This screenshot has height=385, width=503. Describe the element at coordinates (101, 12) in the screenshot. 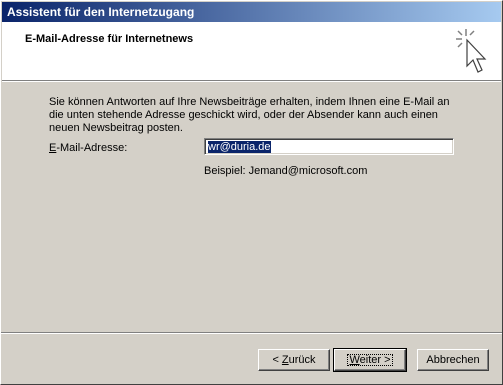

I see `window-title: Assistent für den Internetzugang` at that location.